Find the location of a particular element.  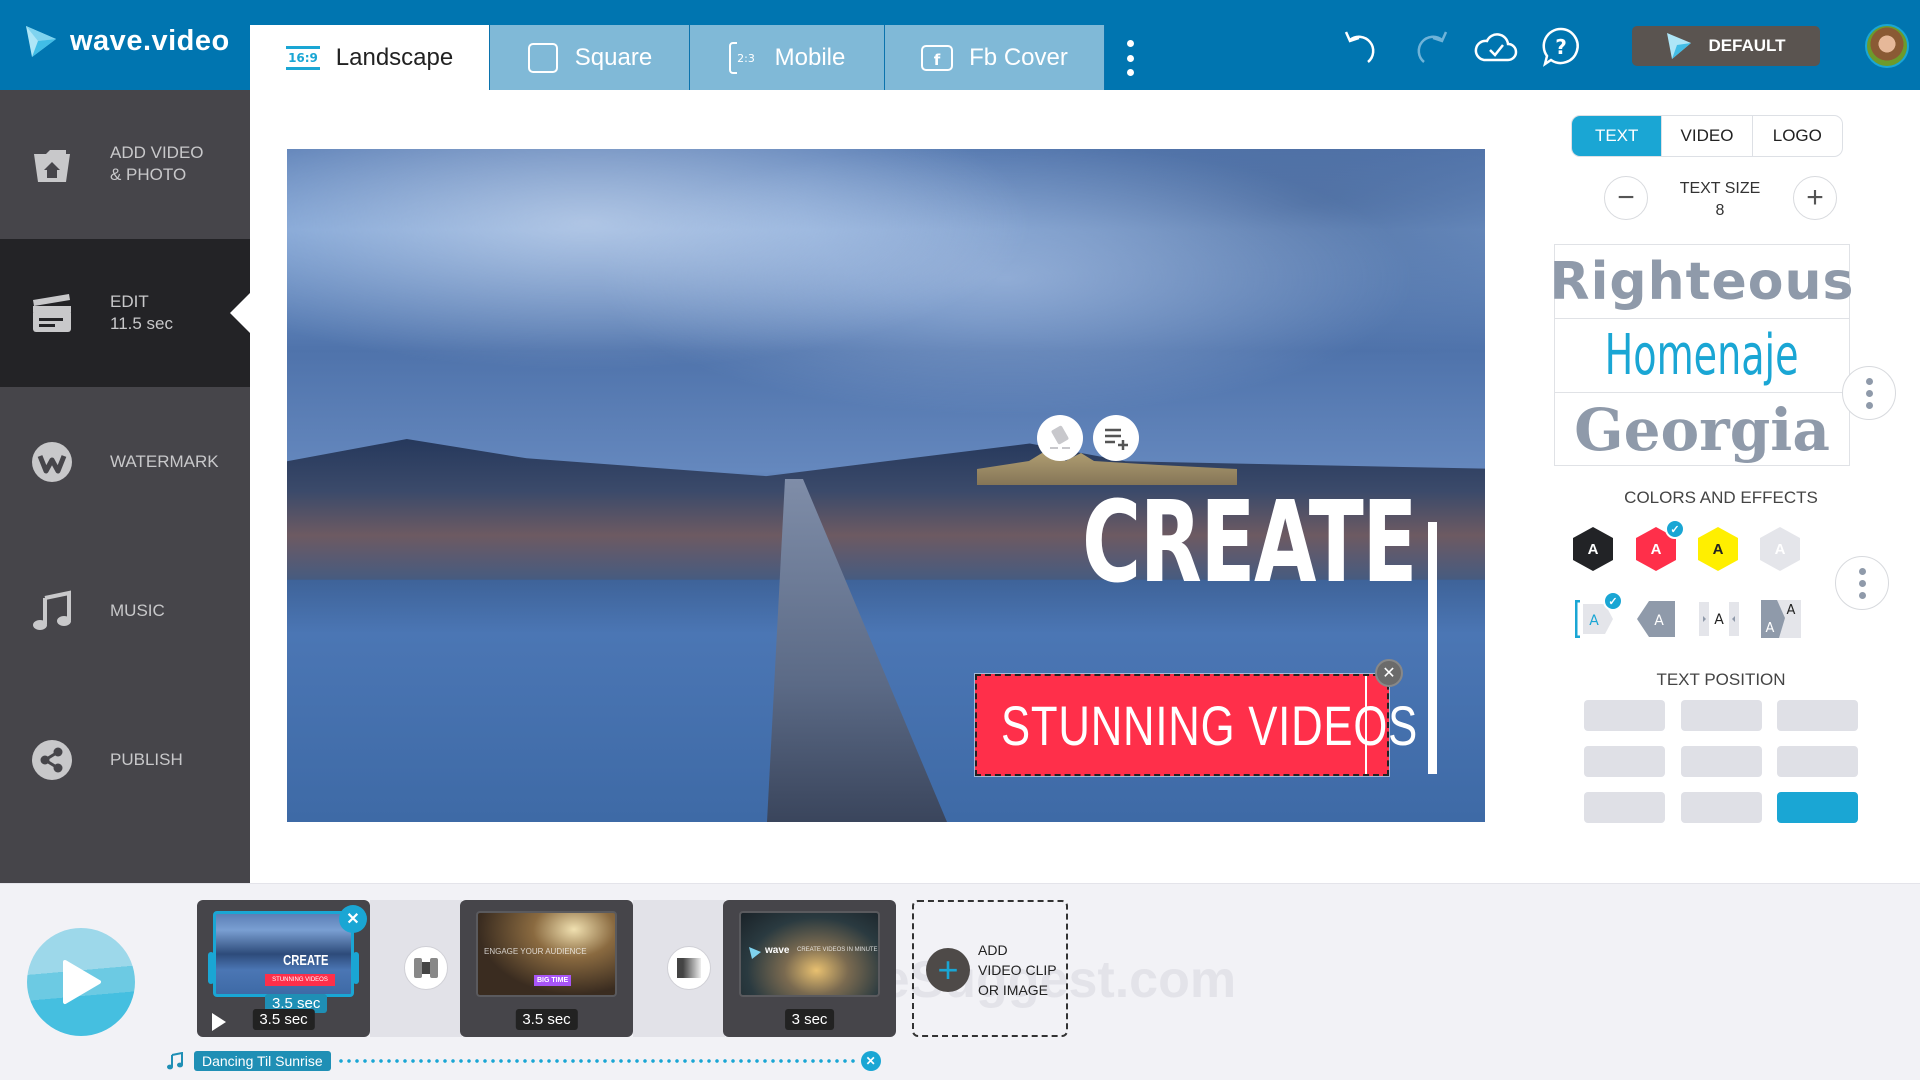

timeline-clip: wave CREATE VIDEOS IN MINUTES 3 sec is located at coordinates (809, 968).